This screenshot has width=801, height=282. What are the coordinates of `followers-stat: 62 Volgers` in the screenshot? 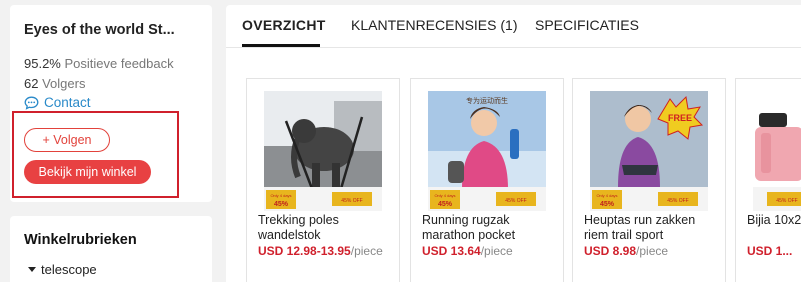 It's located at (54, 83).